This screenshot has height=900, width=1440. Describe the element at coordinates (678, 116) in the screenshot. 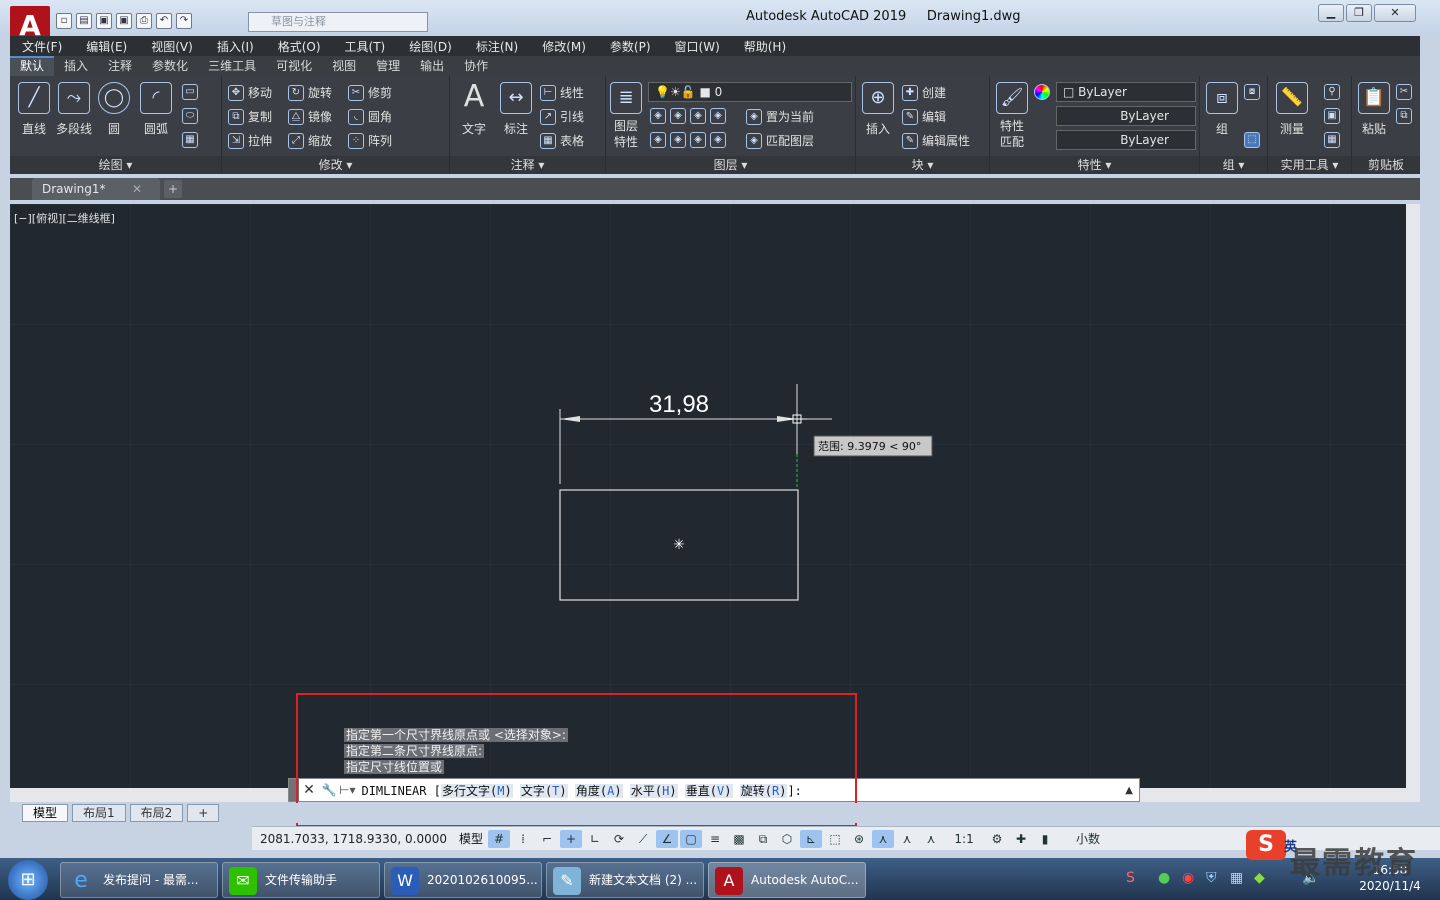

I see `layer-isolate-icon: ◈` at that location.